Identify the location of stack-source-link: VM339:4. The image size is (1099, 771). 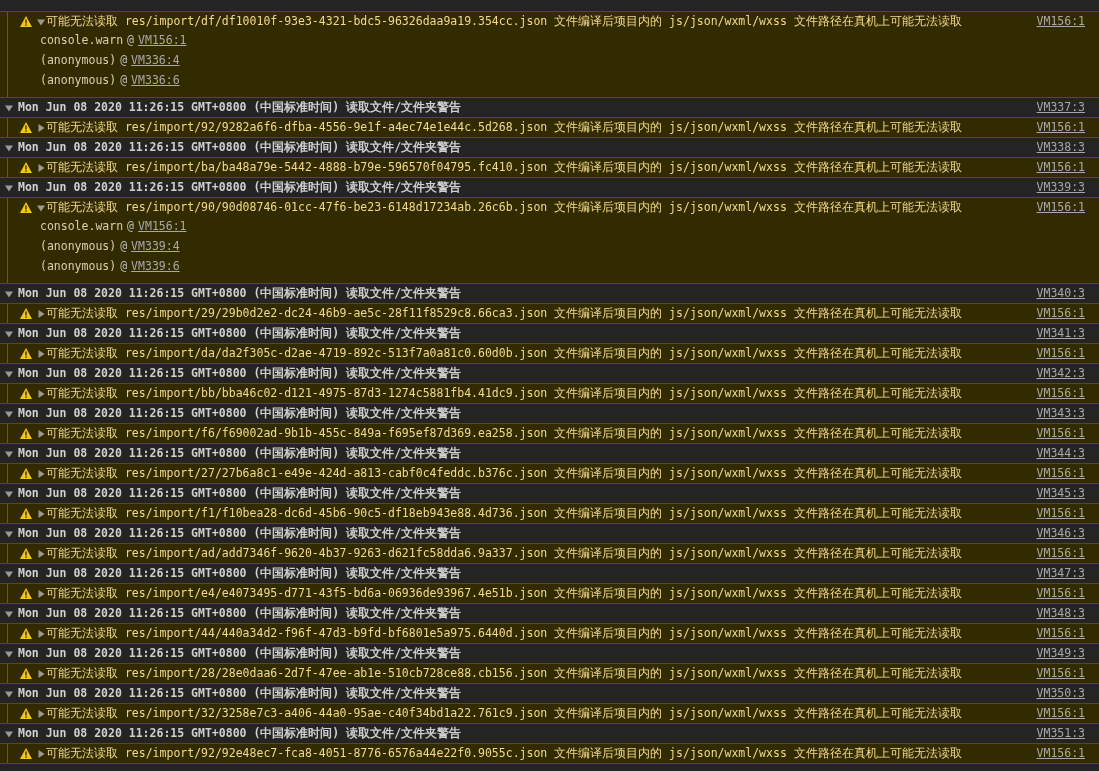
(155, 247).